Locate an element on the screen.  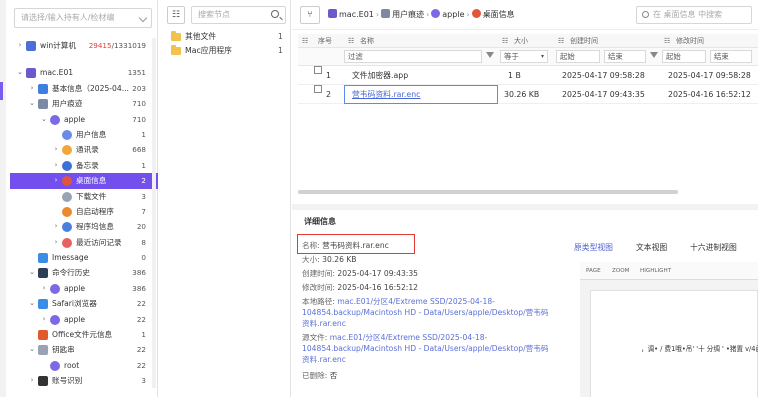
size-operator-select: 等于 ▾ is located at coordinates (524, 56).